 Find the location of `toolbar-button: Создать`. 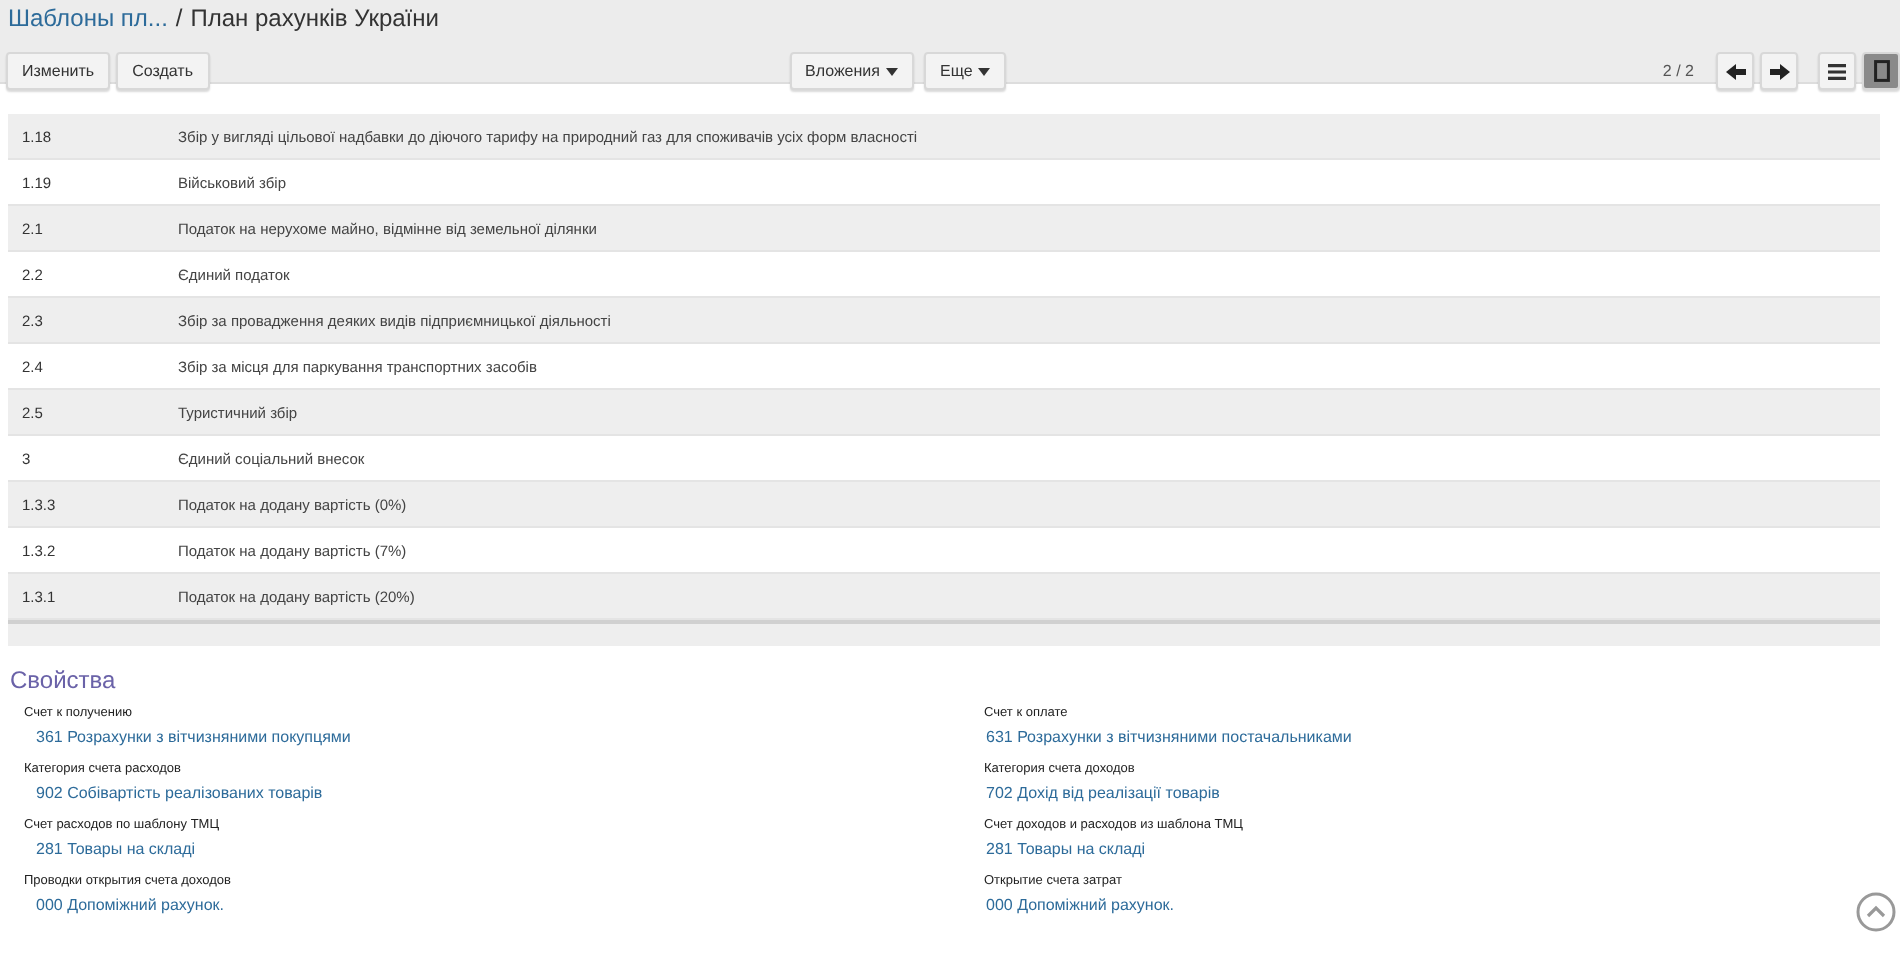

toolbar-button: Создать is located at coordinates (162, 71).